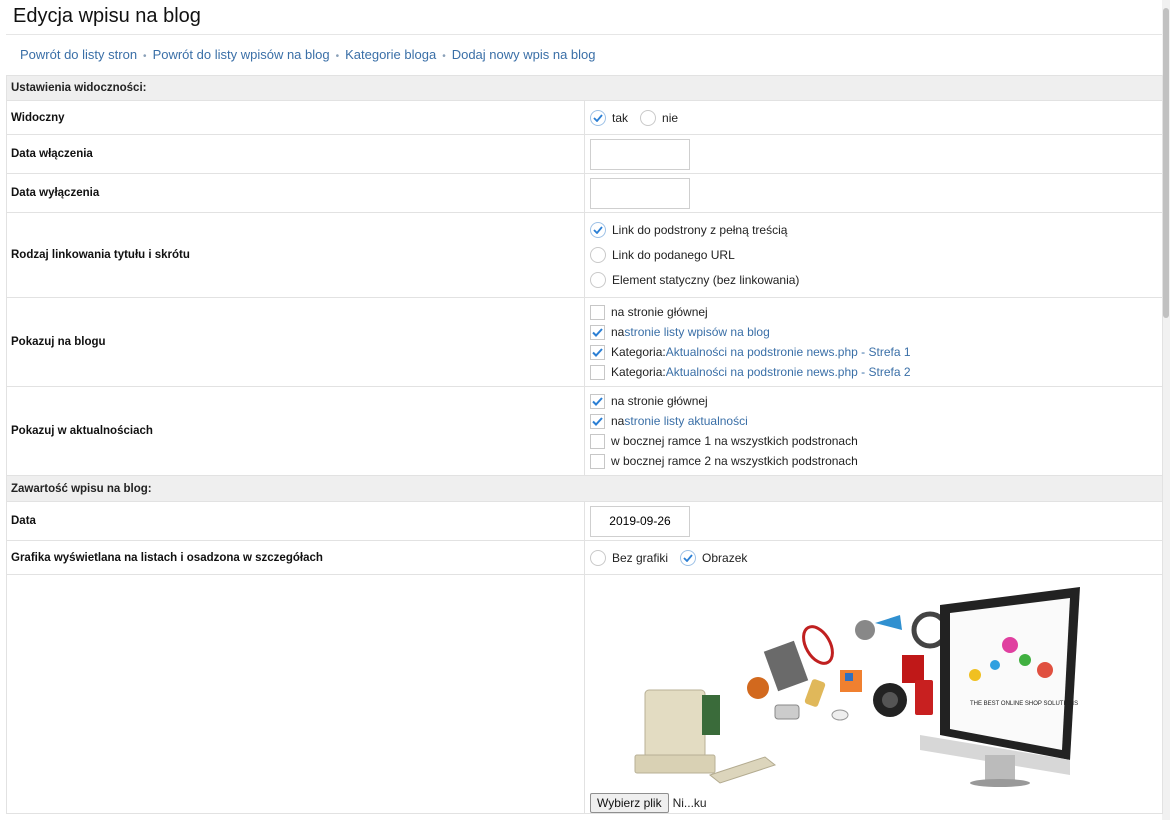 Image resolution: width=1170 pixels, height=820 pixels. Describe the element at coordinates (598, 557) in the screenshot. I see `no-graphic-radio` at that location.